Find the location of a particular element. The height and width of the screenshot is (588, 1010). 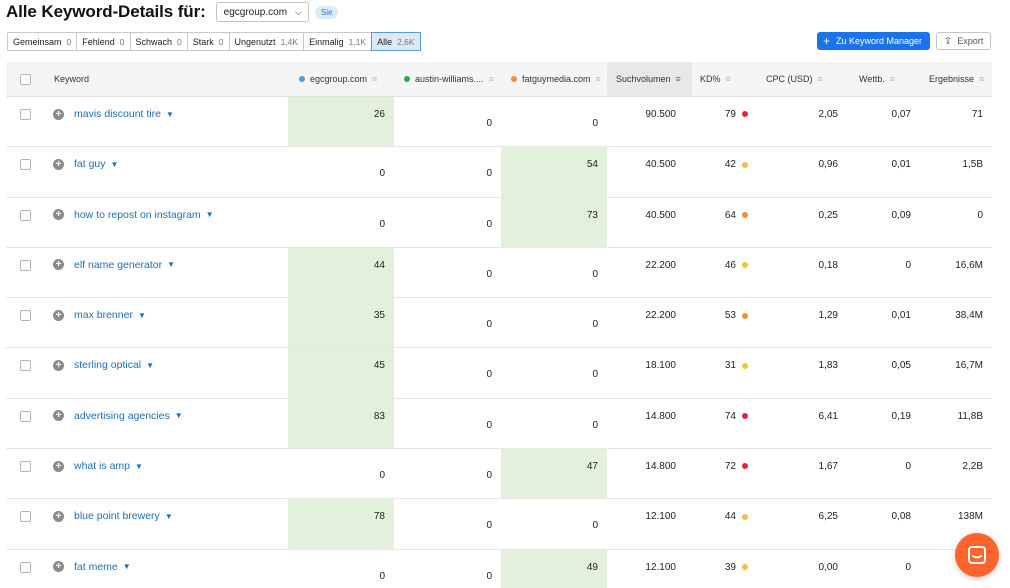

keyword-text: mavis discount tire is located at coordinates (117, 114).